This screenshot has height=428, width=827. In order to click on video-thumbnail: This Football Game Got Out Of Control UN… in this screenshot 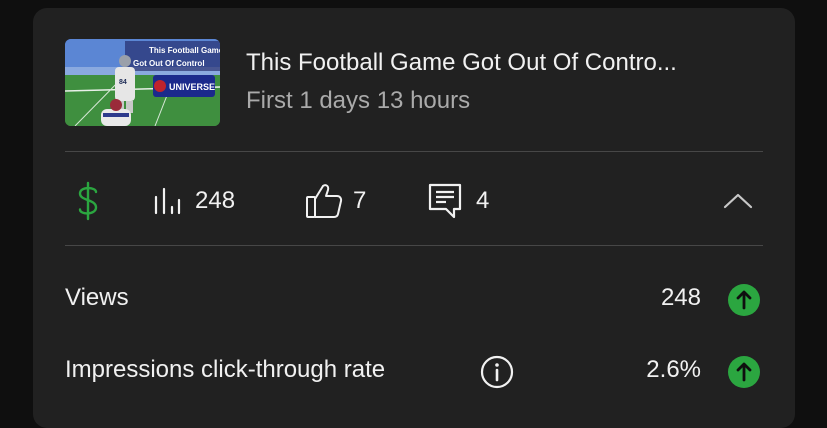, I will do `click(142, 82)`.